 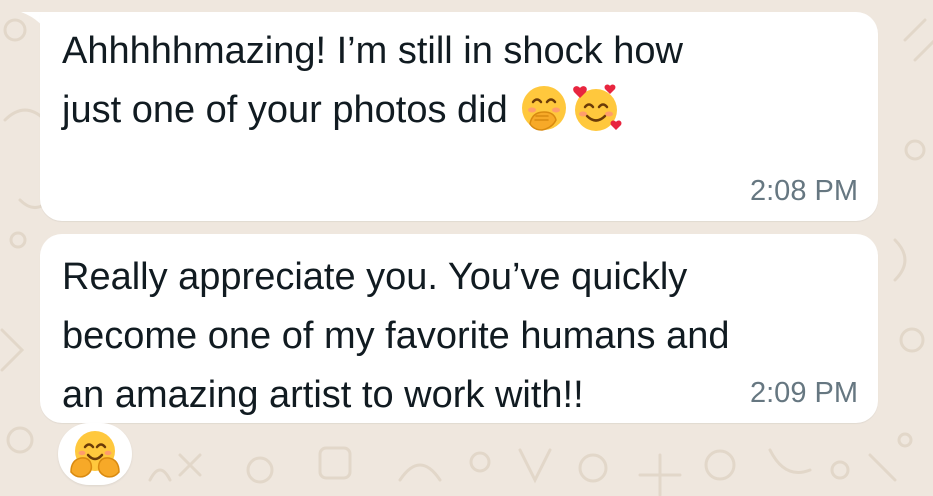 What do you see at coordinates (285, 110) in the screenshot?
I see `message-line: just one of your photos did` at bounding box center [285, 110].